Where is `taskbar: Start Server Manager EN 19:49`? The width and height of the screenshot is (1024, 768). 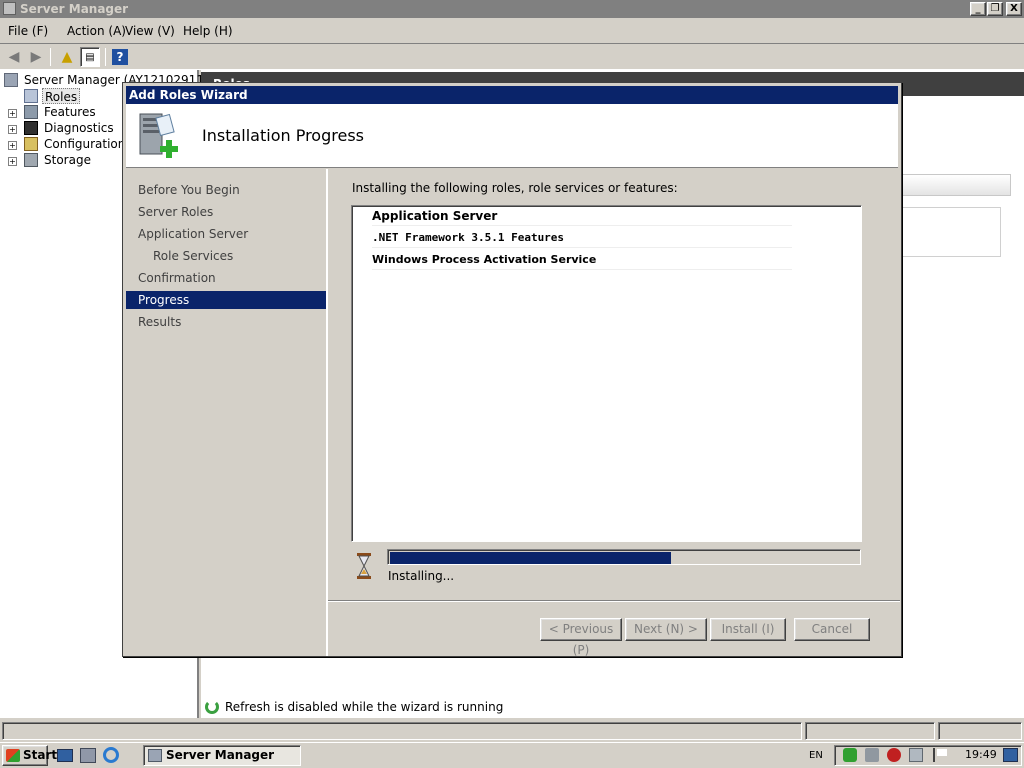
taskbar: Start Server Manager EN 19:49 is located at coordinates (512, 755).